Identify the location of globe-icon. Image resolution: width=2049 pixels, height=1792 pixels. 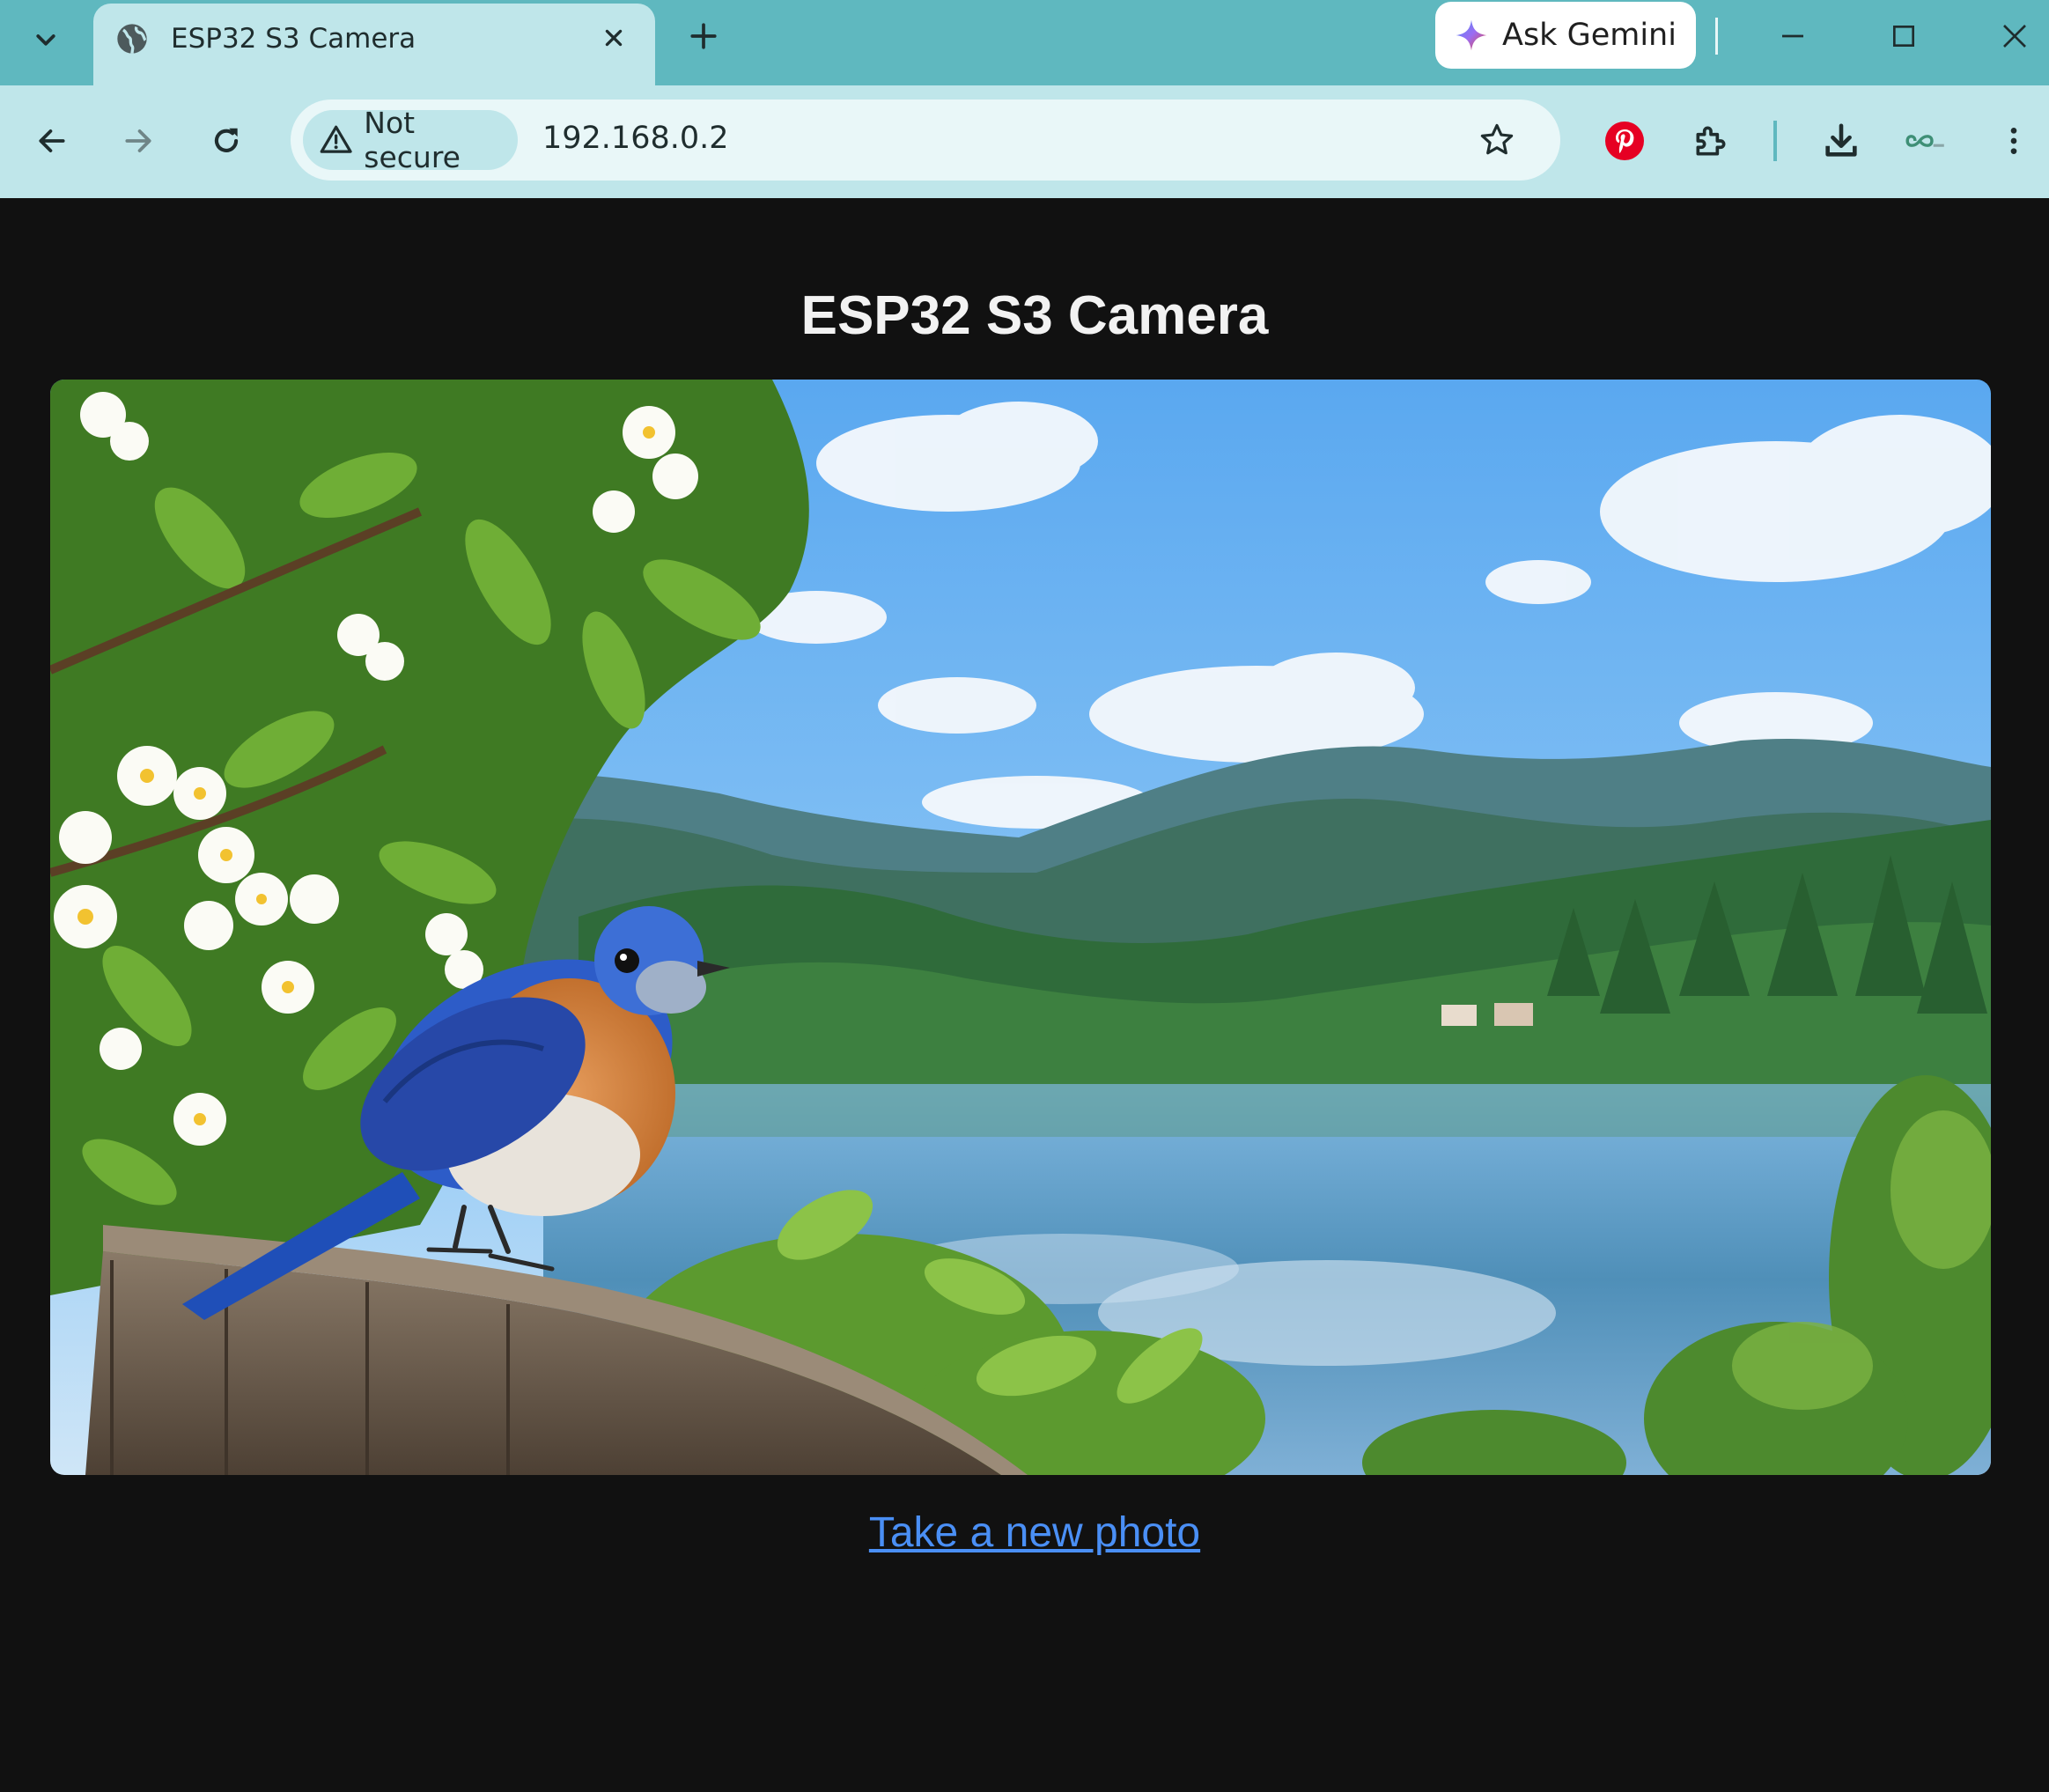
(132, 39).